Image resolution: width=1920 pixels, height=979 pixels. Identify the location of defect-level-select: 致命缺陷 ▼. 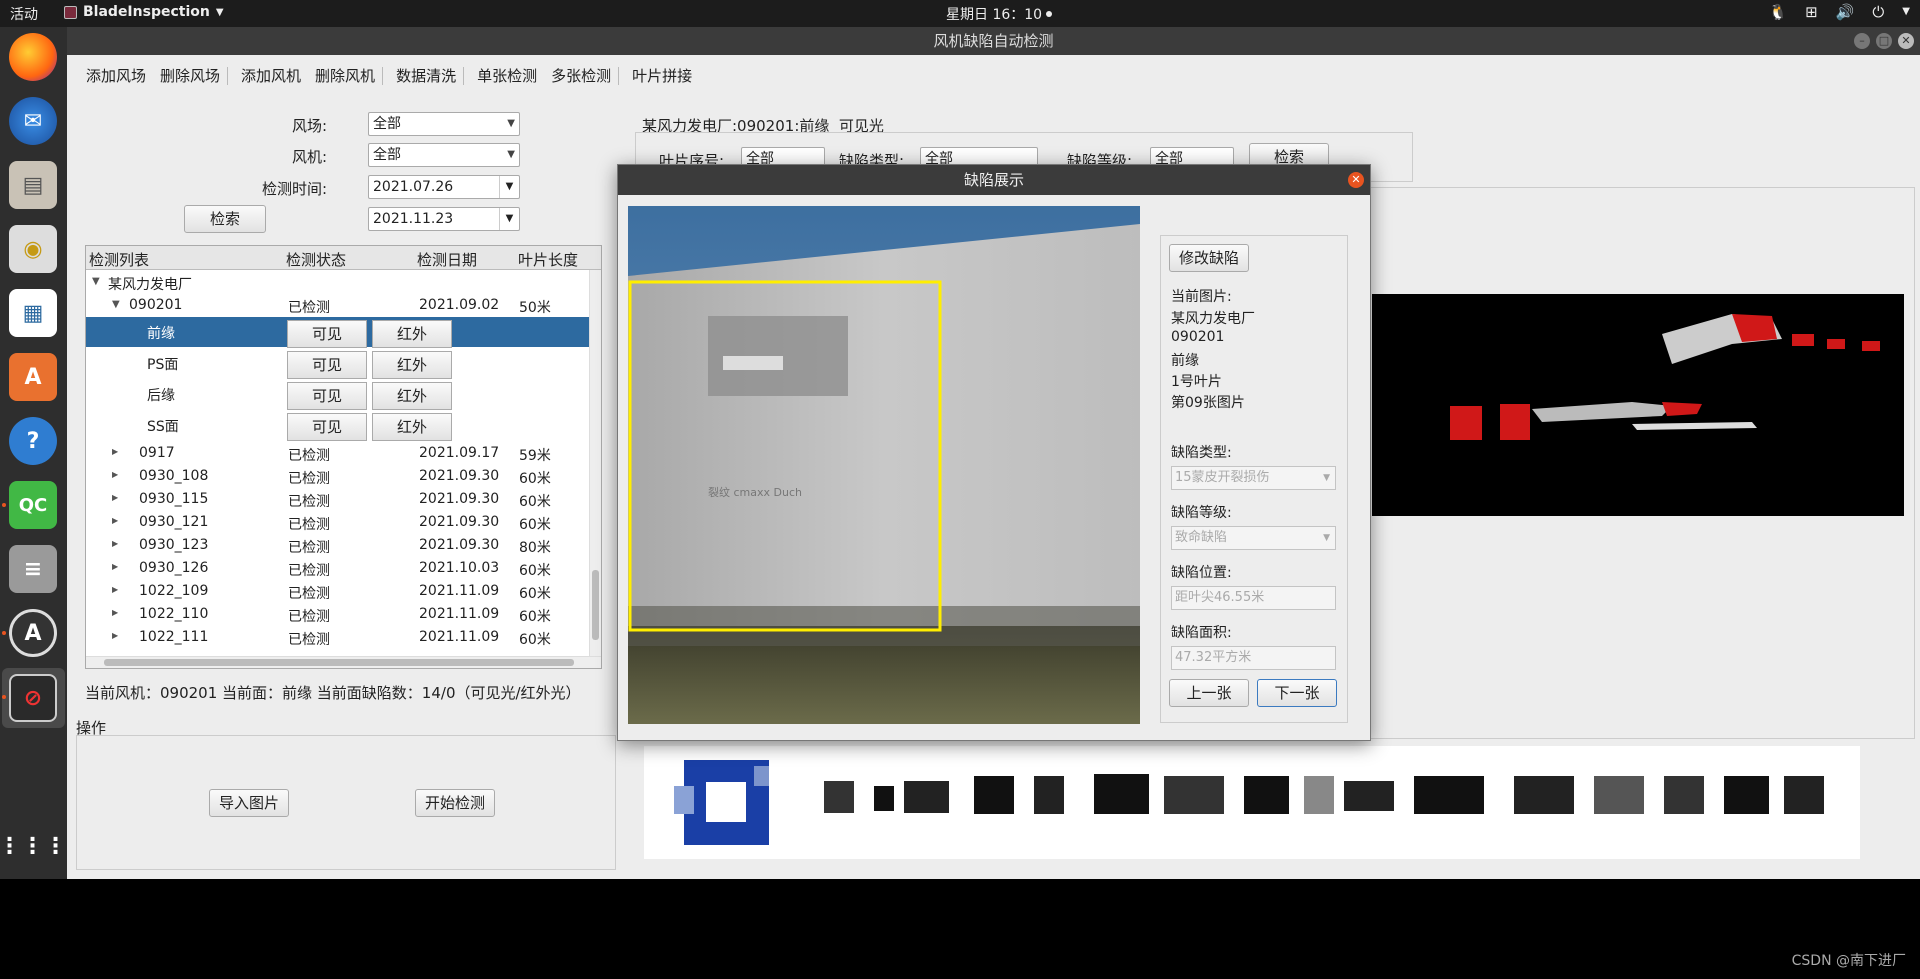
(1253, 538).